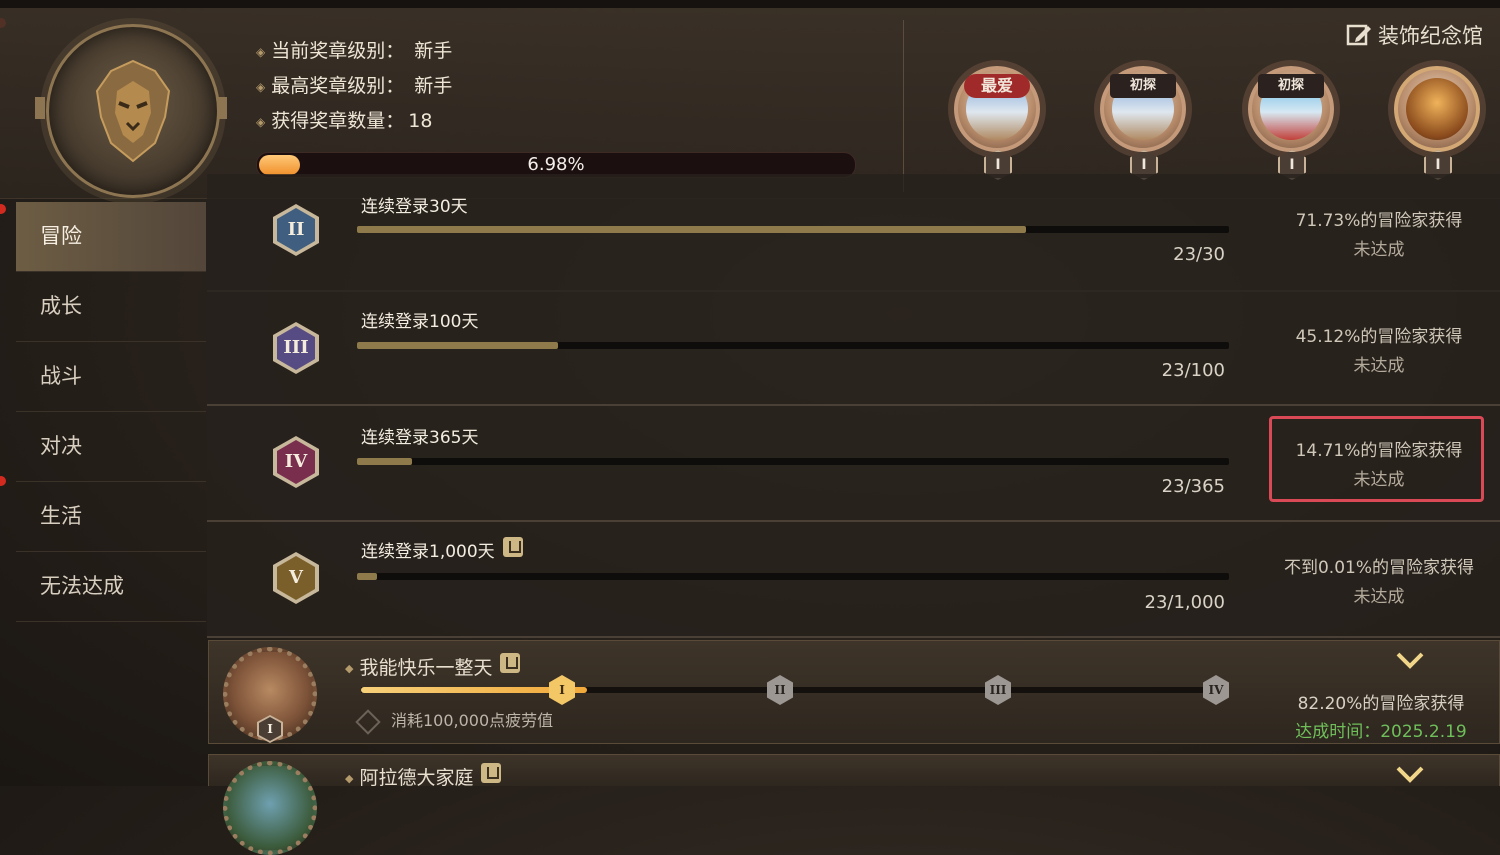 Image resolution: width=1500 pixels, height=855 pixels. I want to click on featured-medal: I, so click(1438, 117).